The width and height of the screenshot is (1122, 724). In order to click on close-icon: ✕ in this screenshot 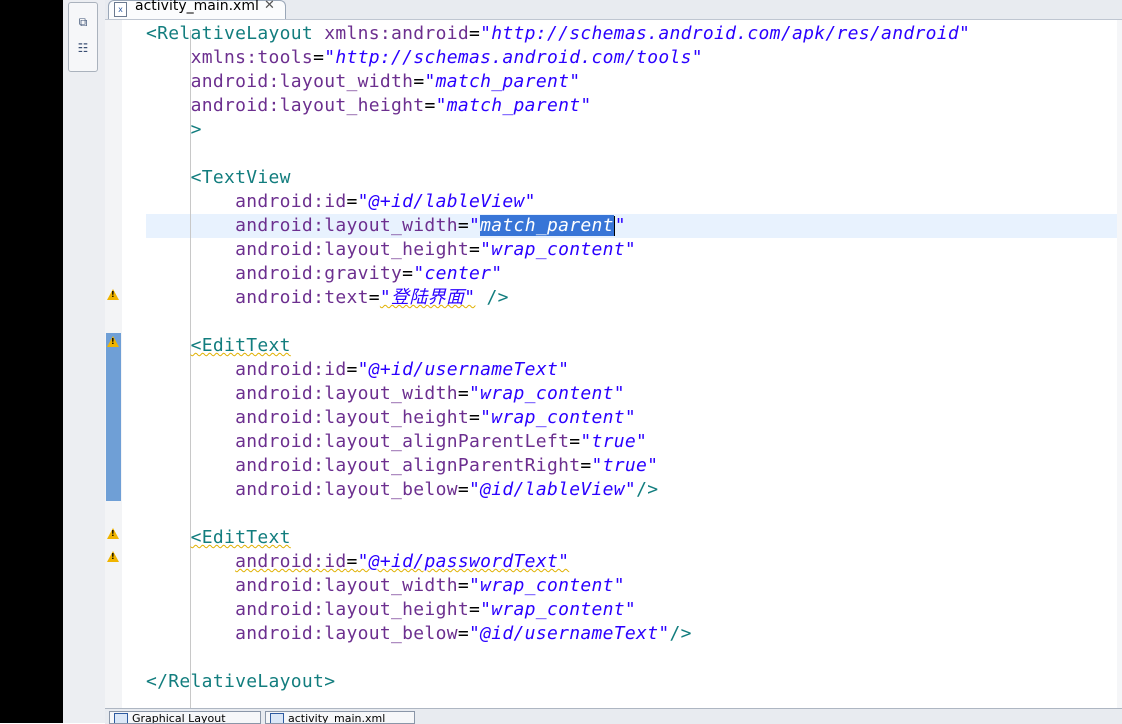, I will do `click(269, 6)`.